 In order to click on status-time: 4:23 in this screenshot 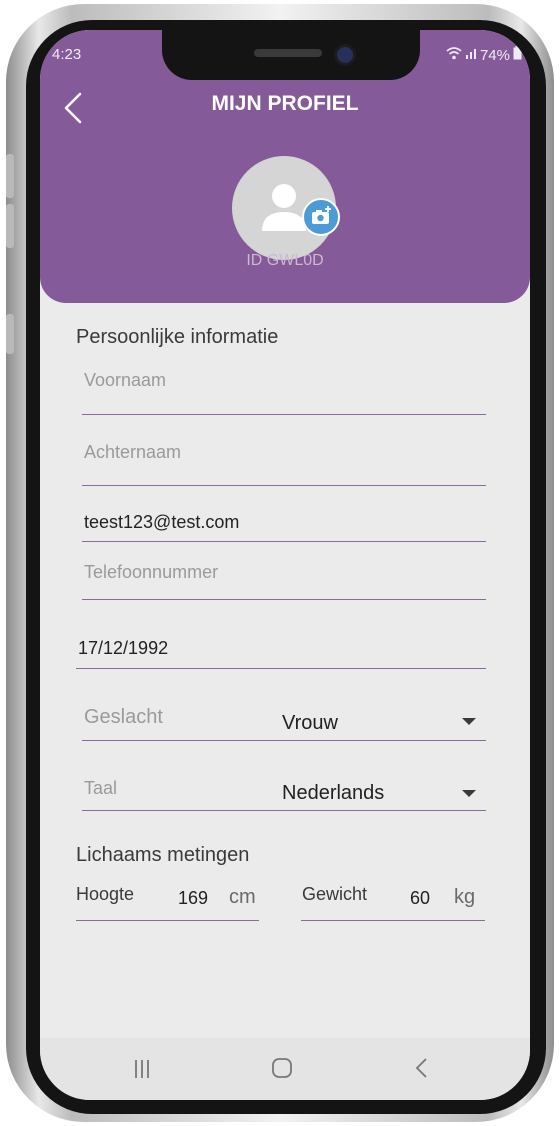, I will do `click(67, 54)`.